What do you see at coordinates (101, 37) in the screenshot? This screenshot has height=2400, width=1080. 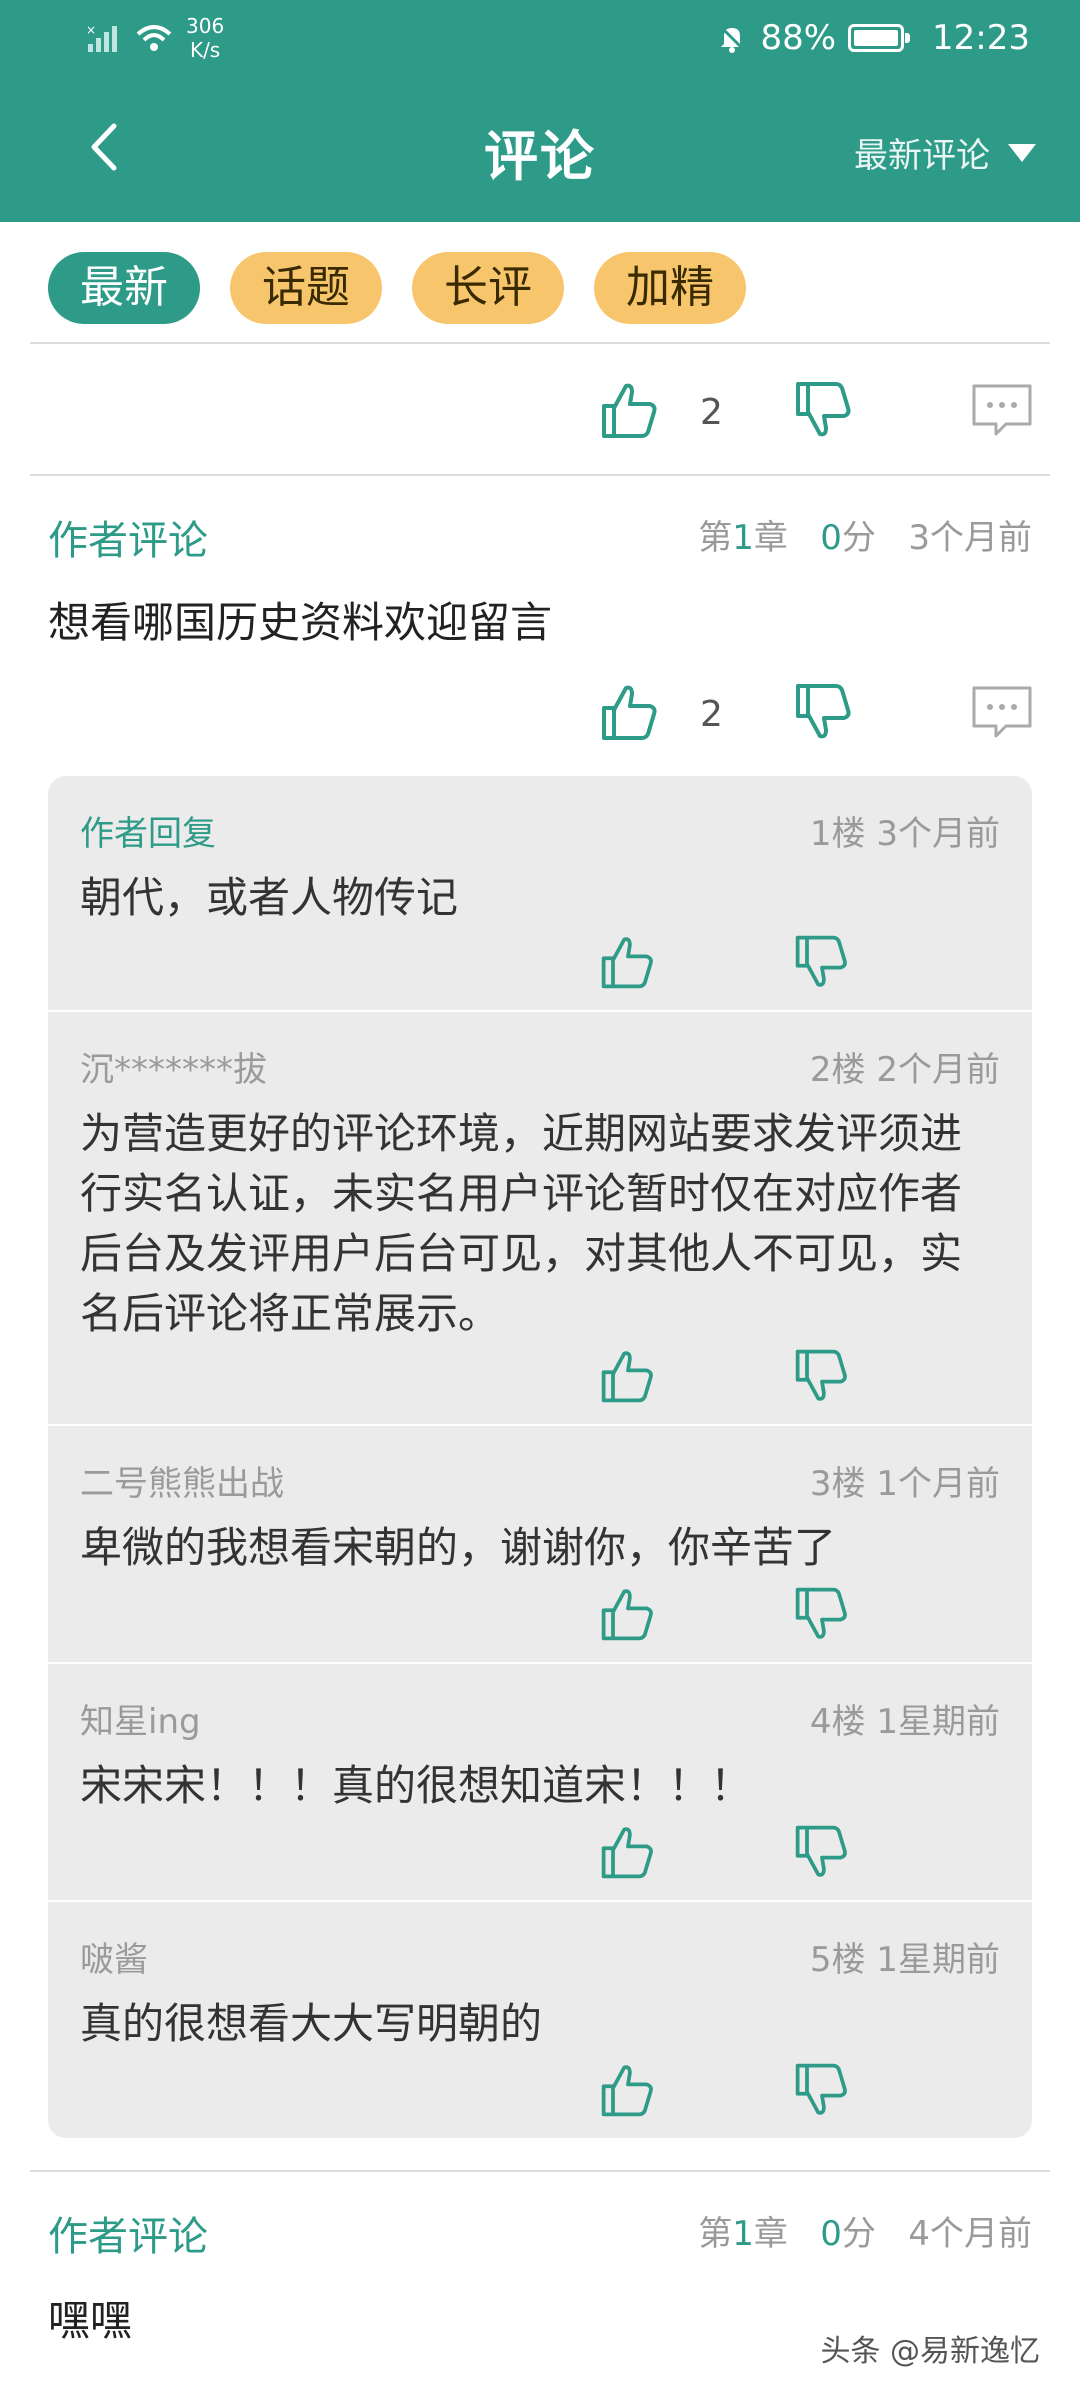 I see `signal-icon: ×` at bounding box center [101, 37].